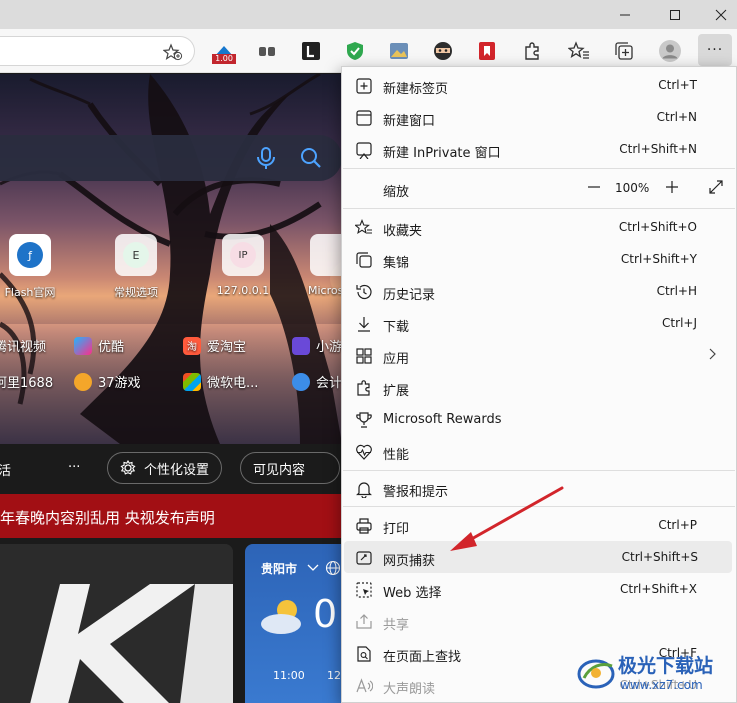 This screenshot has width=737, height=703. I want to click on menu-favorites: 收藏夹 Ctrl+Shift+O, so click(538, 227).